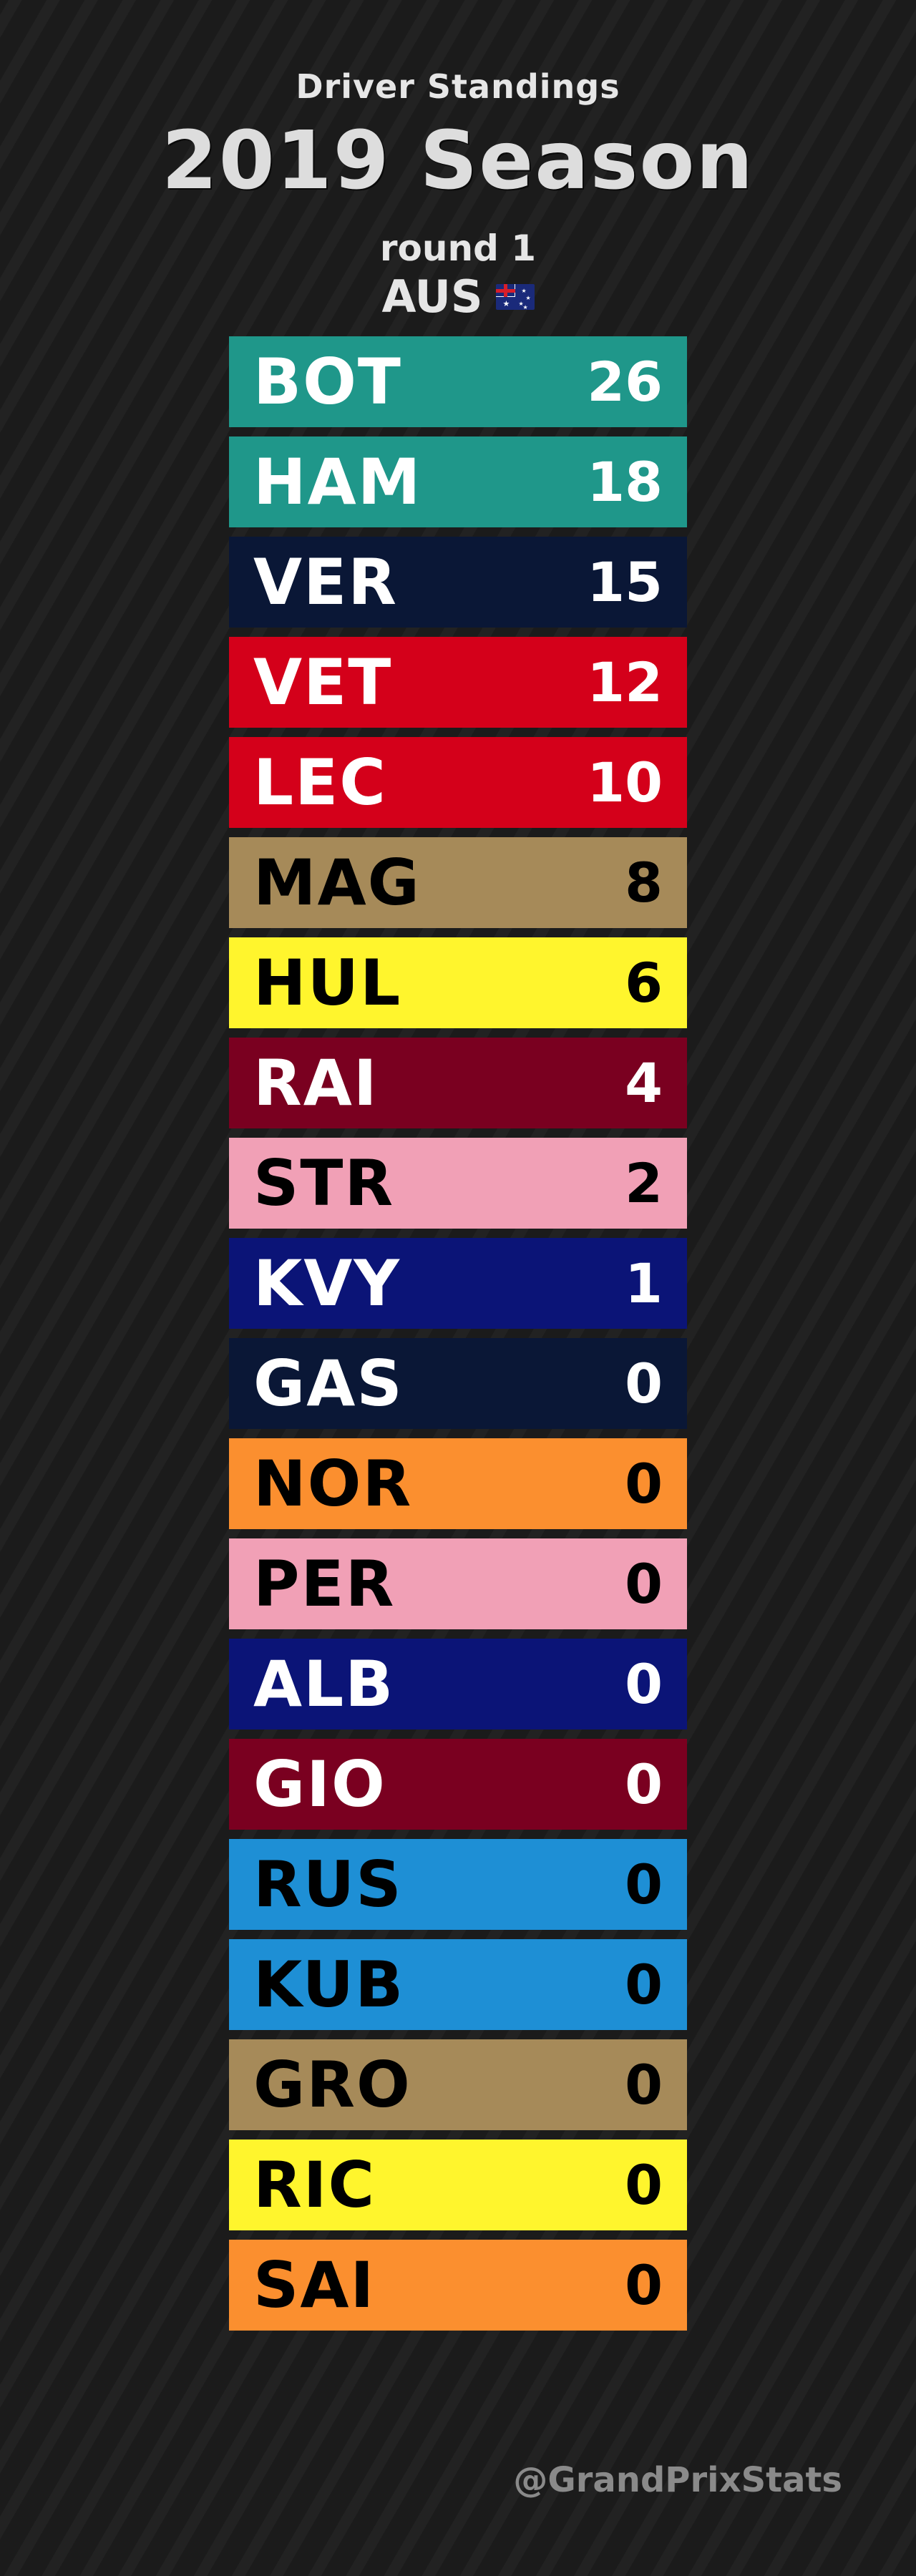  What do you see at coordinates (644, 1283) in the screenshot?
I see `driver-points: 1` at bounding box center [644, 1283].